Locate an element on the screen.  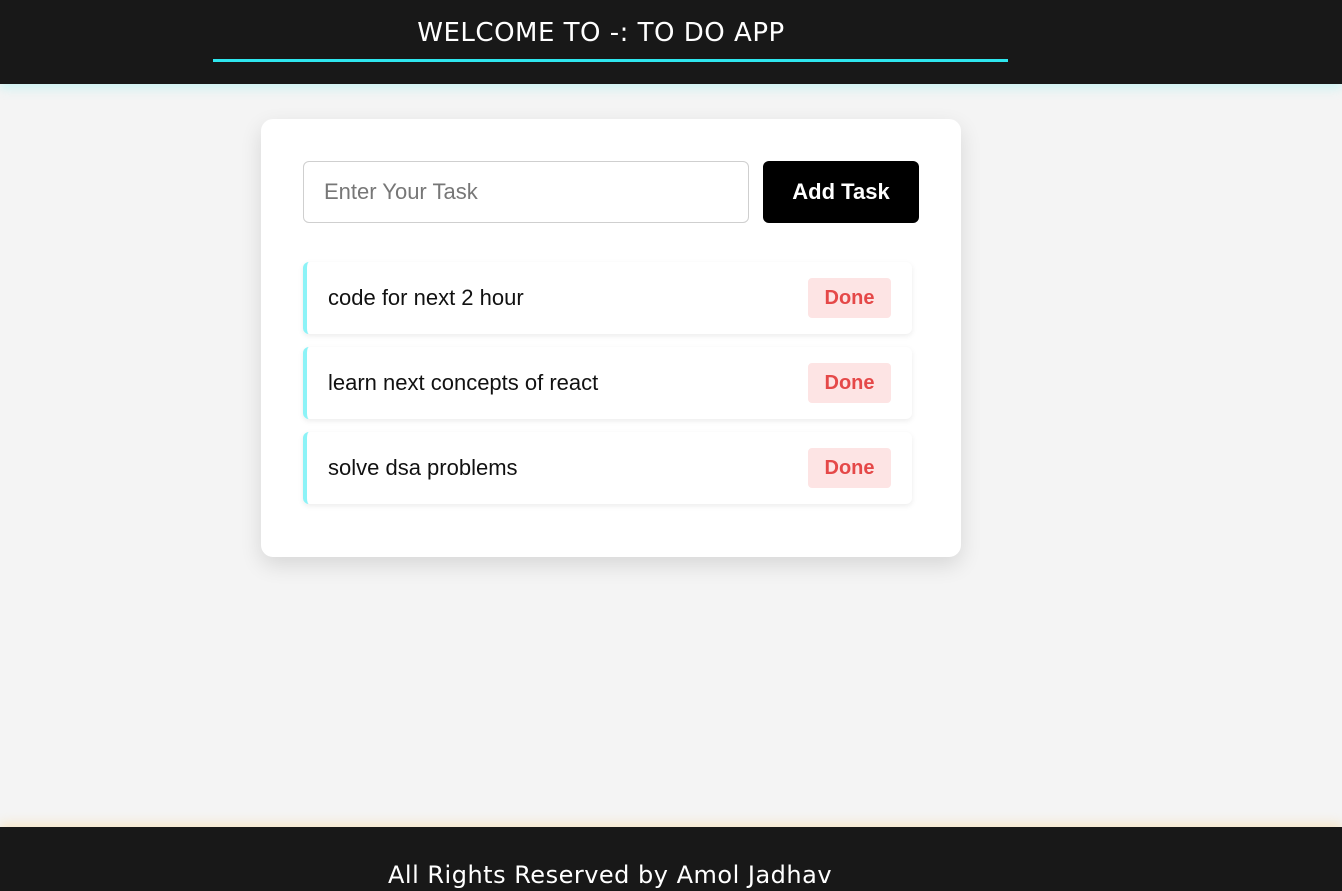
app-footer: All Rights Reserved by Amol Jadhav is located at coordinates (671, 859).